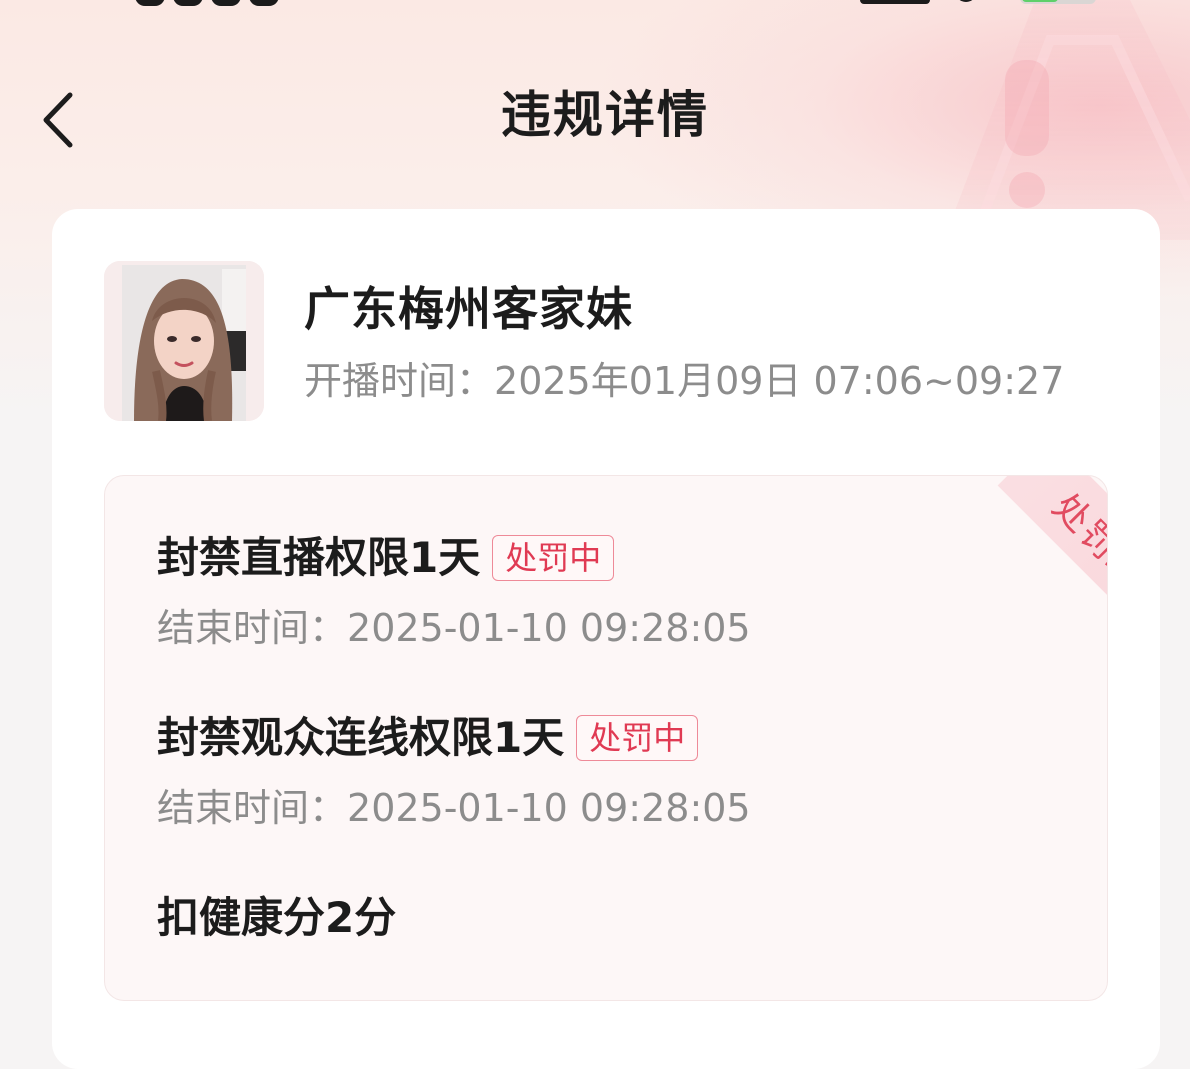 This screenshot has height=1069, width=1190. What do you see at coordinates (895, 2) in the screenshot?
I see `cellular-signal-icon` at bounding box center [895, 2].